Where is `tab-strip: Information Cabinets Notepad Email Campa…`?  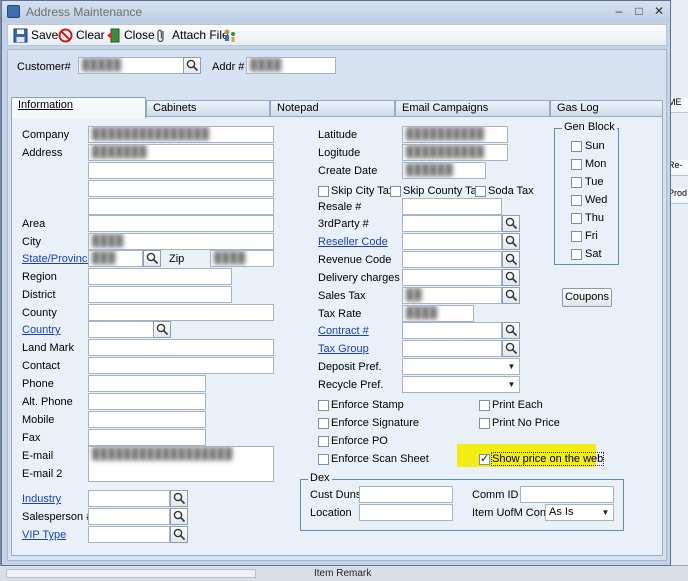
tab-strip: Information Cabinets Notepad Email Campa… is located at coordinates (337, 107).